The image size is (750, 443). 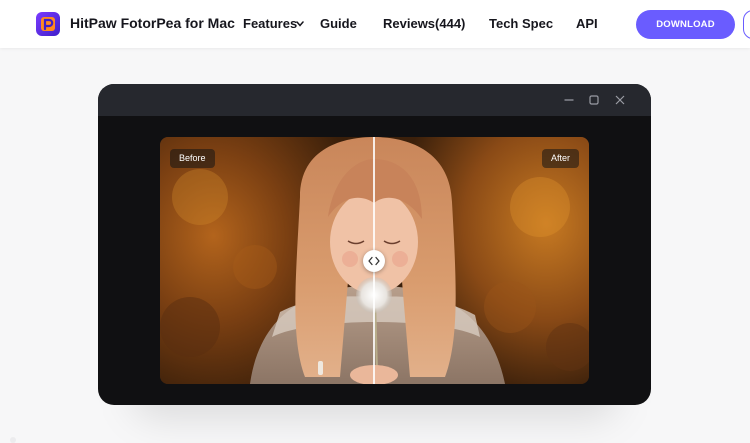 What do you see at coordinates (374, 100) in the screenshot?
I see `window-titlebar` at bounding box center [374, 100].